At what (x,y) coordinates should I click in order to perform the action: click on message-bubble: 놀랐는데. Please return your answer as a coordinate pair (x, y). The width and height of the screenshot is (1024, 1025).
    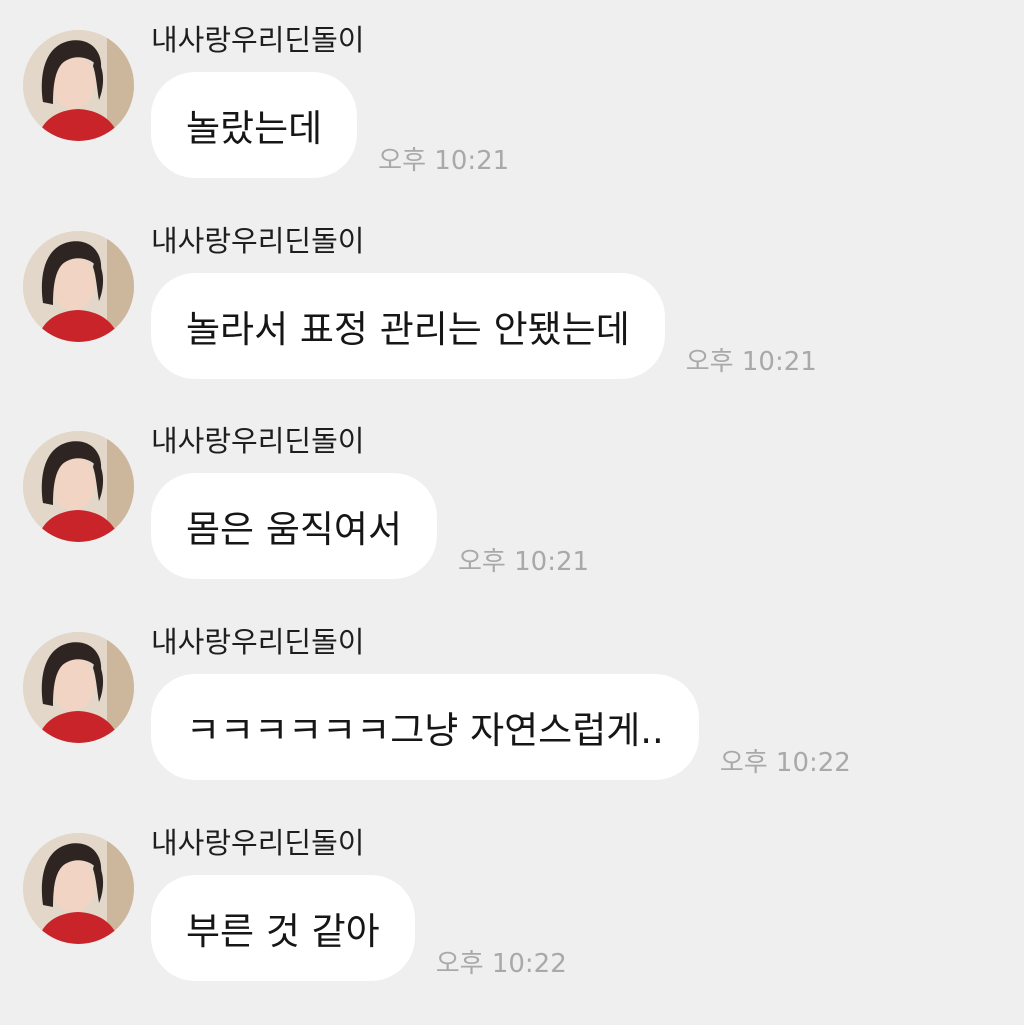
    Looking at the image, I should click on (254, 125).